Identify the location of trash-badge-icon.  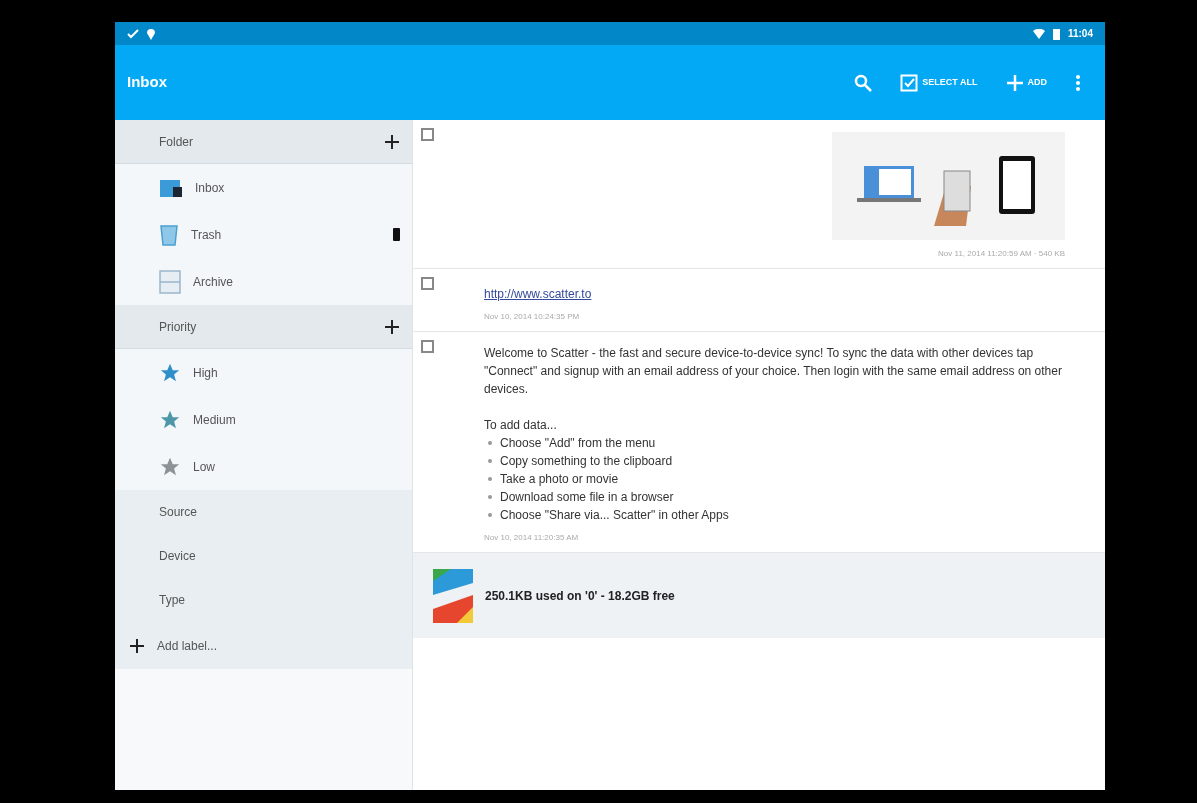
(396, 234).